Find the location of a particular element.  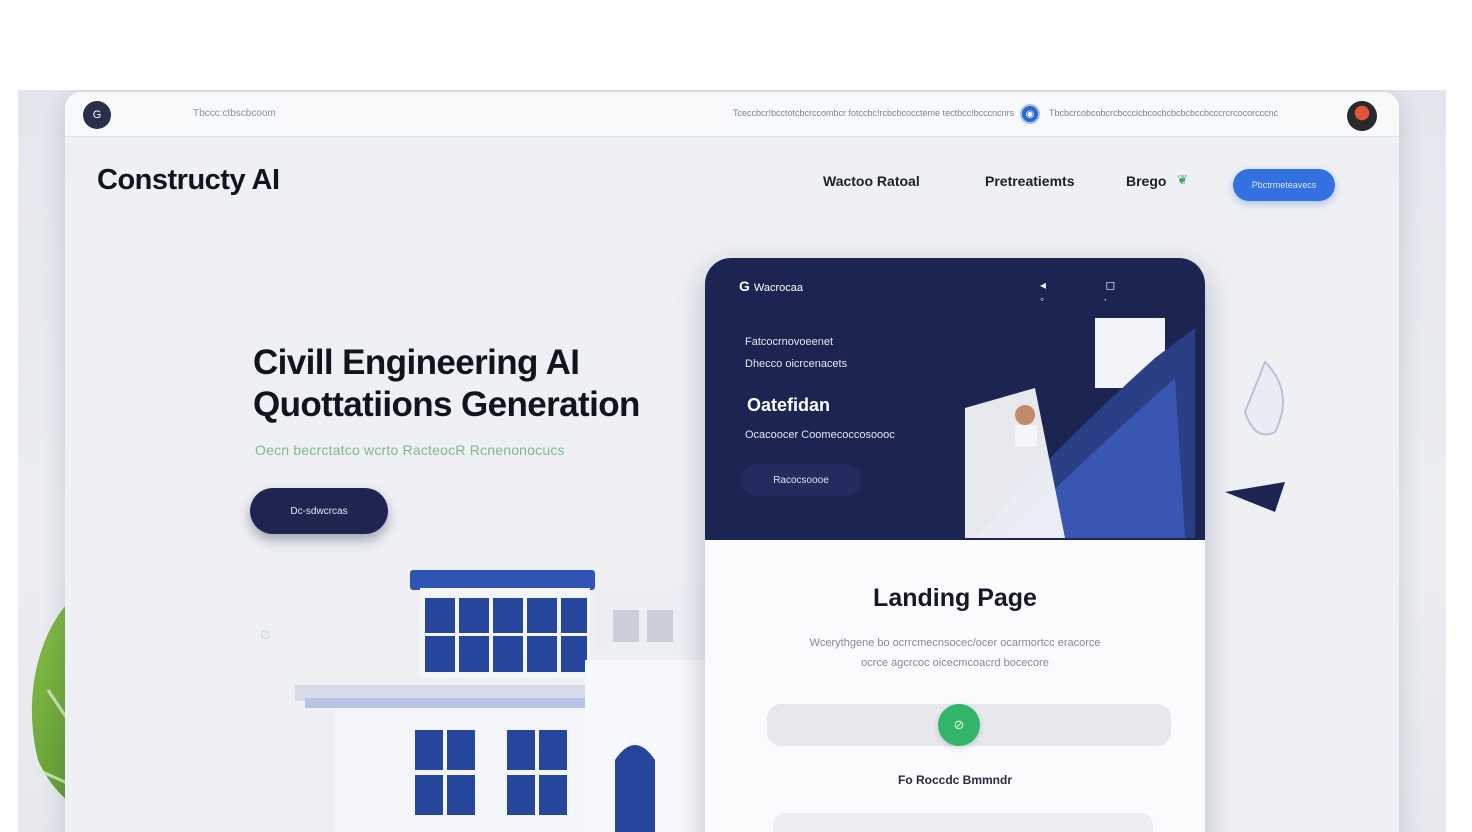

phone-logo-icon: G is located at coordinates (744, 286).